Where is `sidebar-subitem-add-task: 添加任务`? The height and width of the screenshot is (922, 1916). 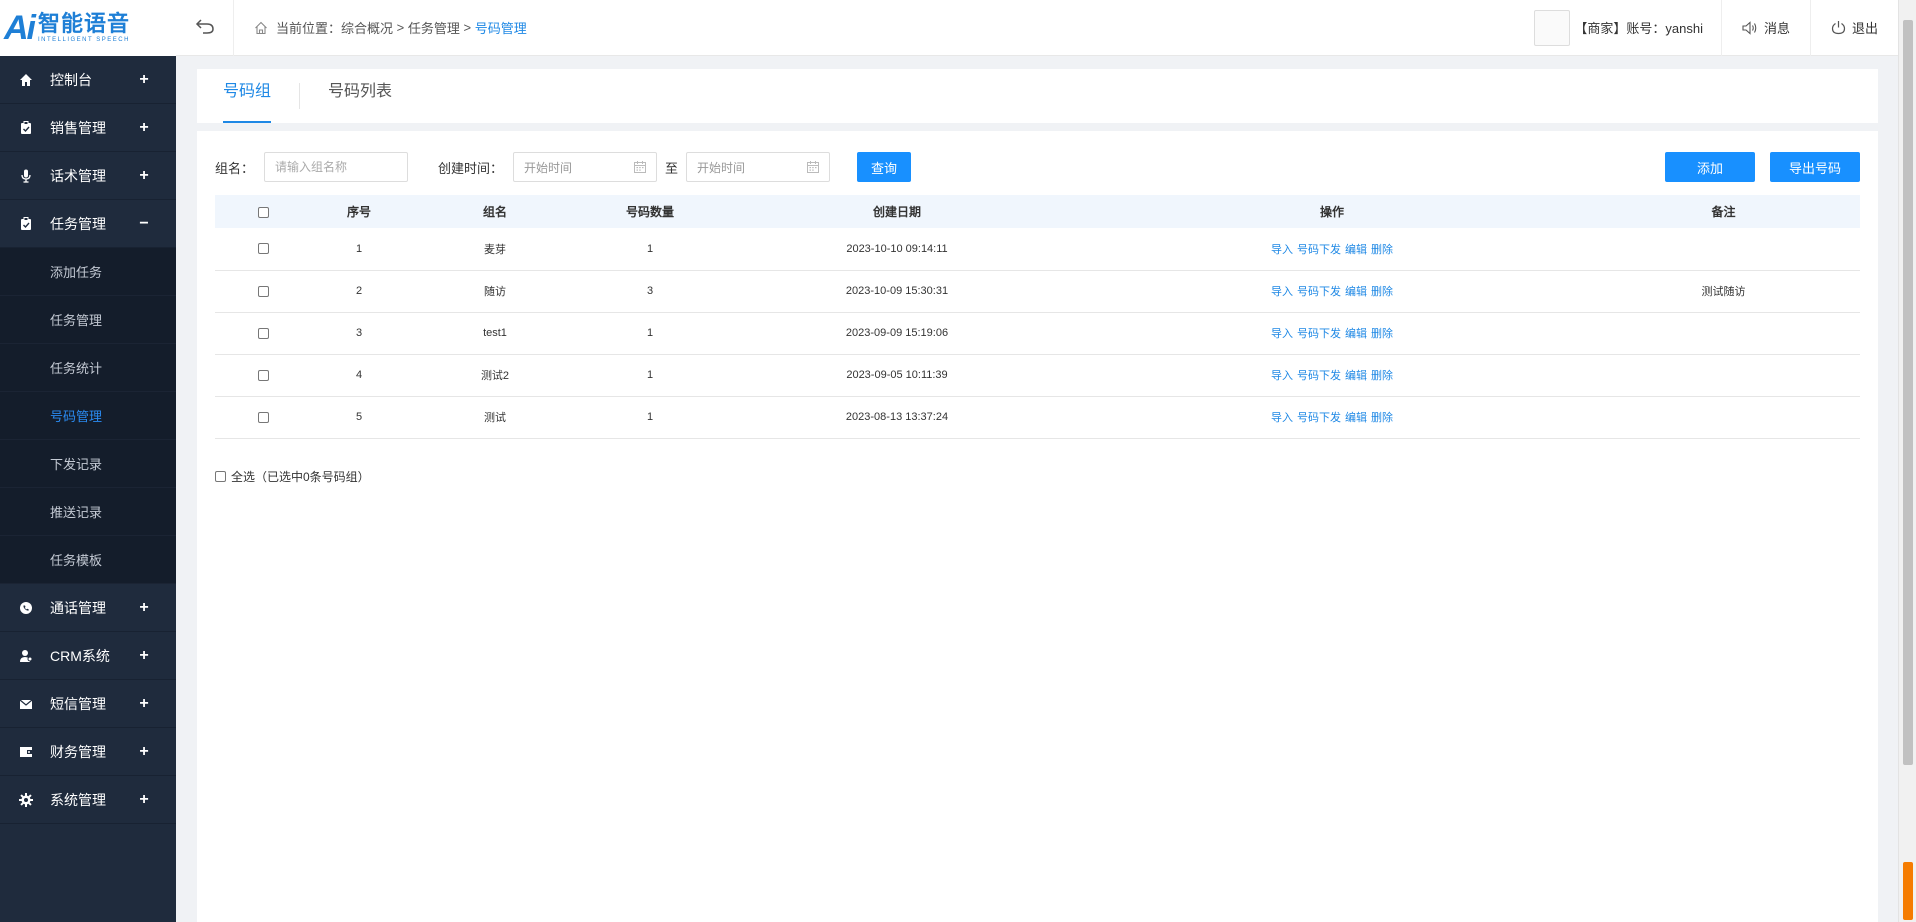
sidebar-subitem-add-task: 添加任务 is located at coordinates (88, 272).